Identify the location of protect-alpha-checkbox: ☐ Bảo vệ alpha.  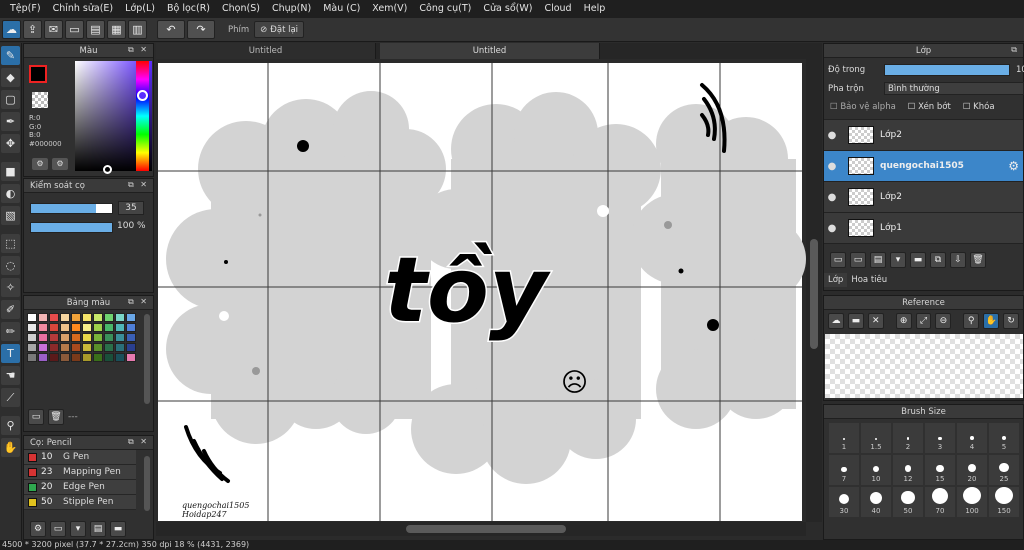
(863, 107).